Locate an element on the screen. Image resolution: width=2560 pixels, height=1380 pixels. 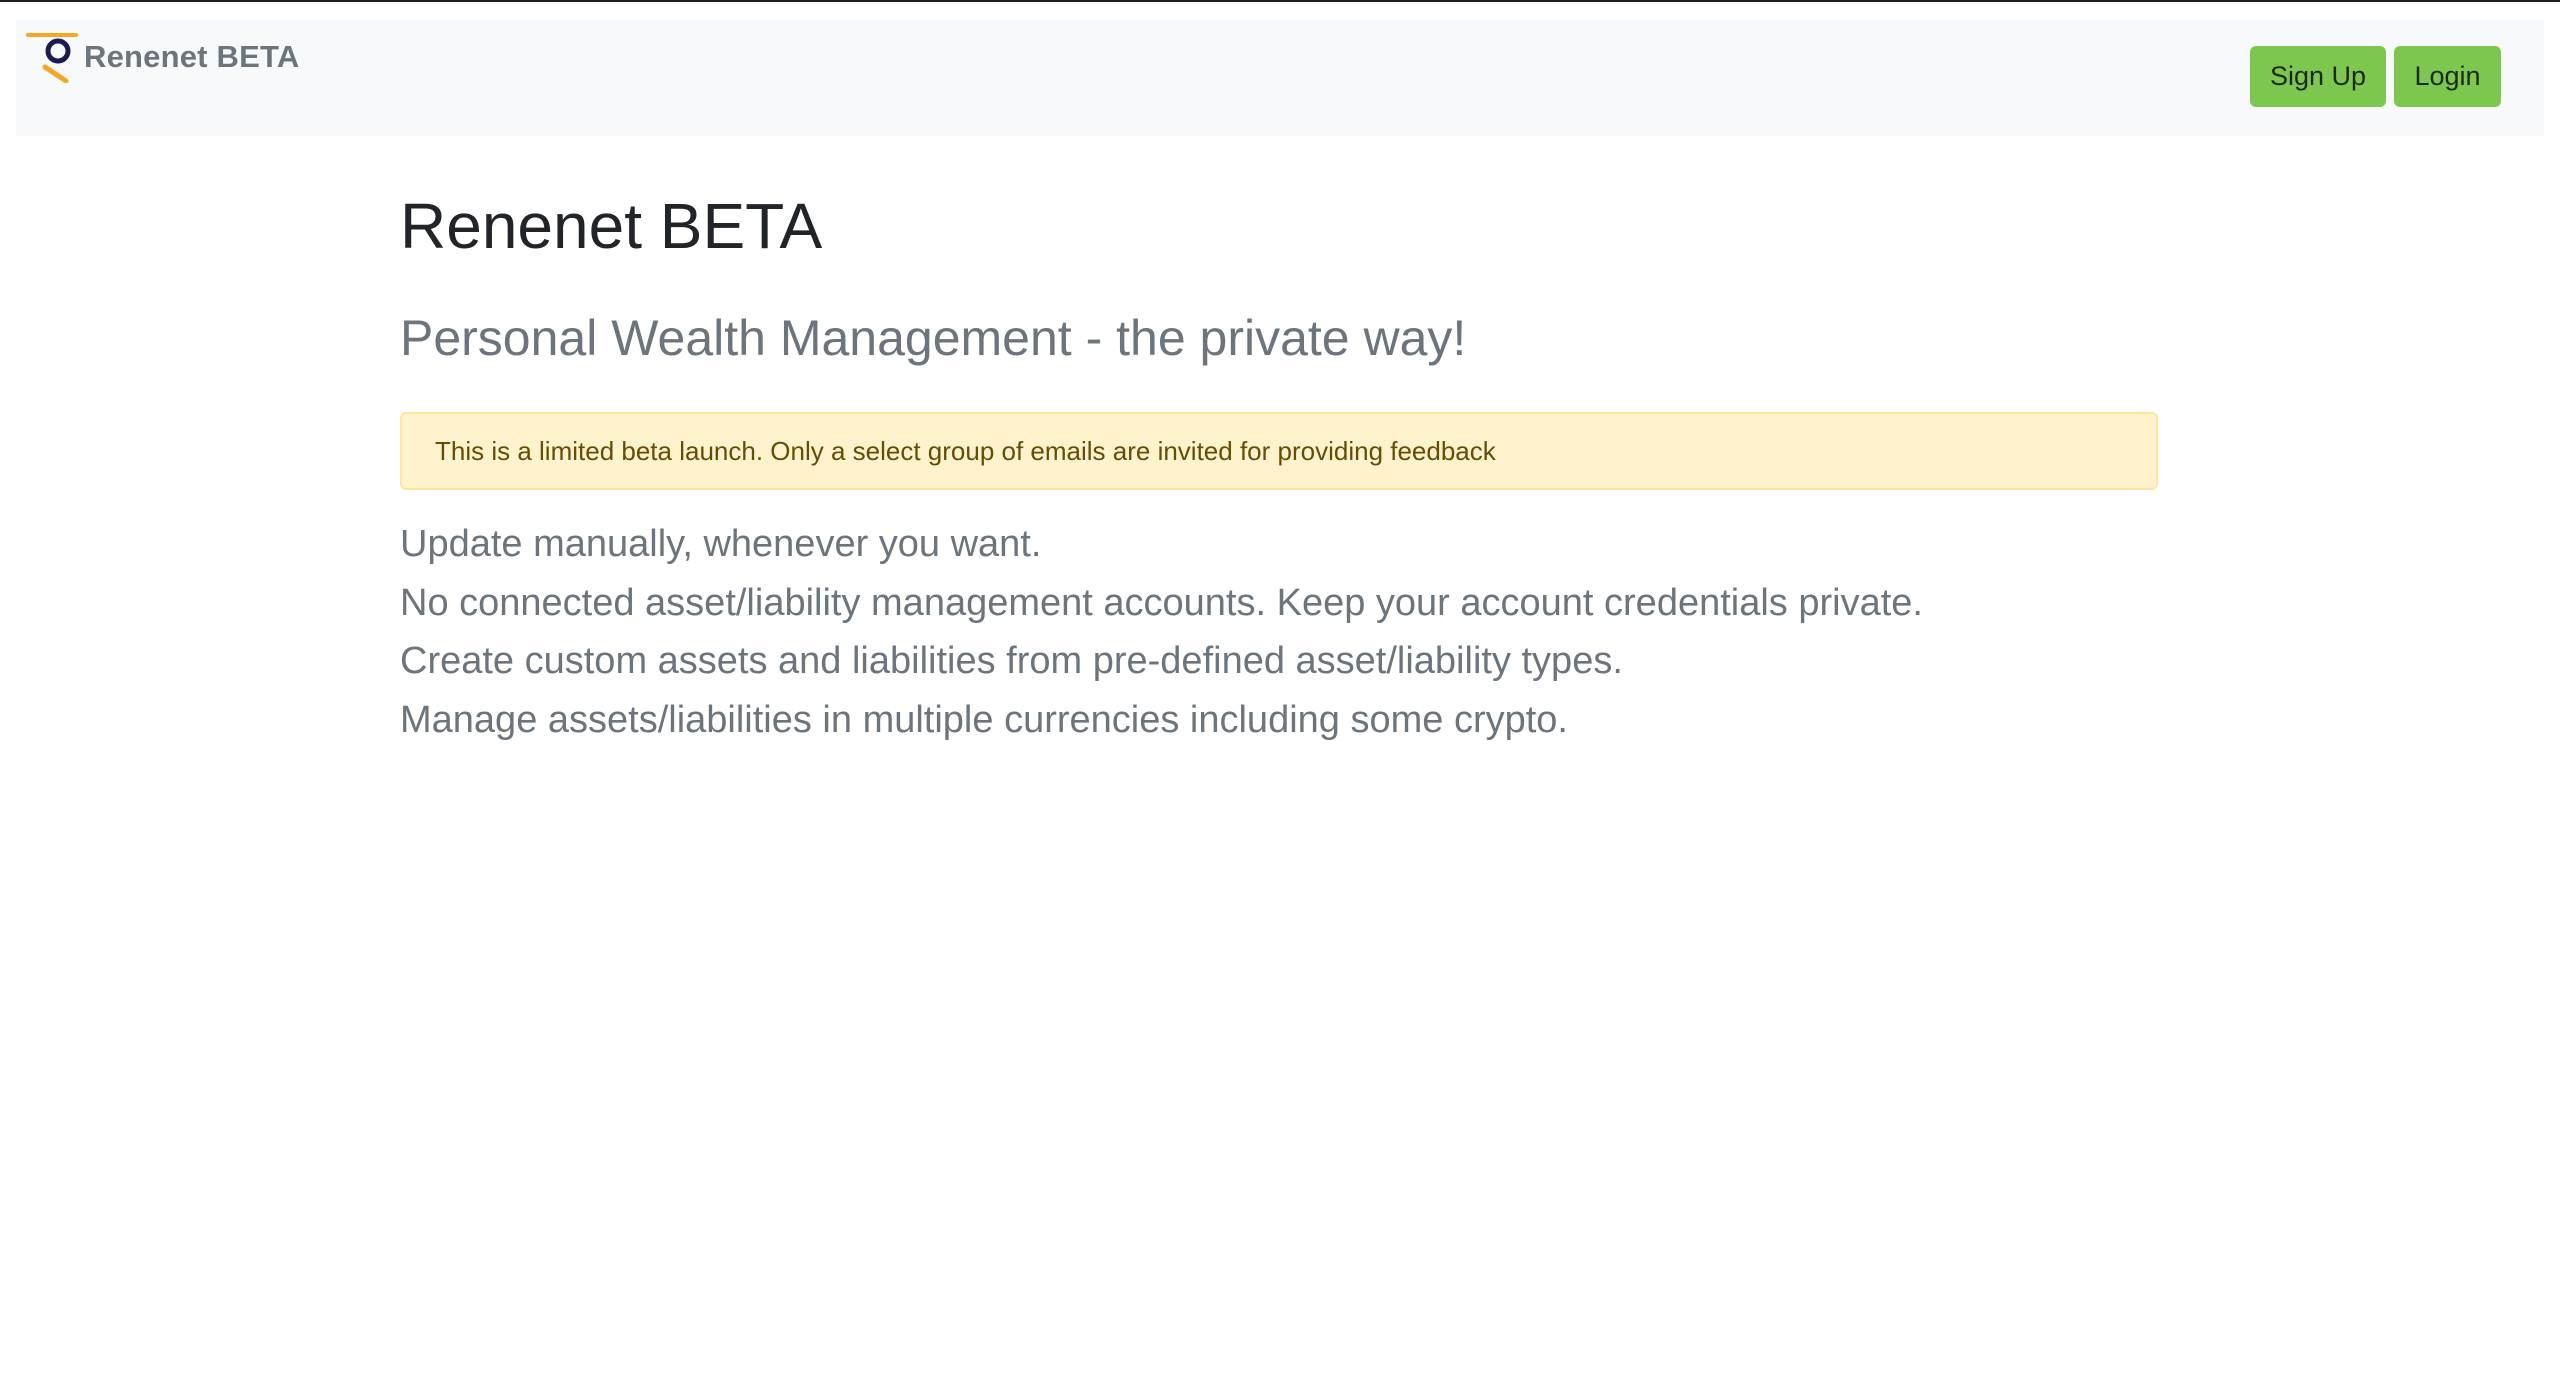
brand-name: Renenet BETA is located at coordinates (192, 56).